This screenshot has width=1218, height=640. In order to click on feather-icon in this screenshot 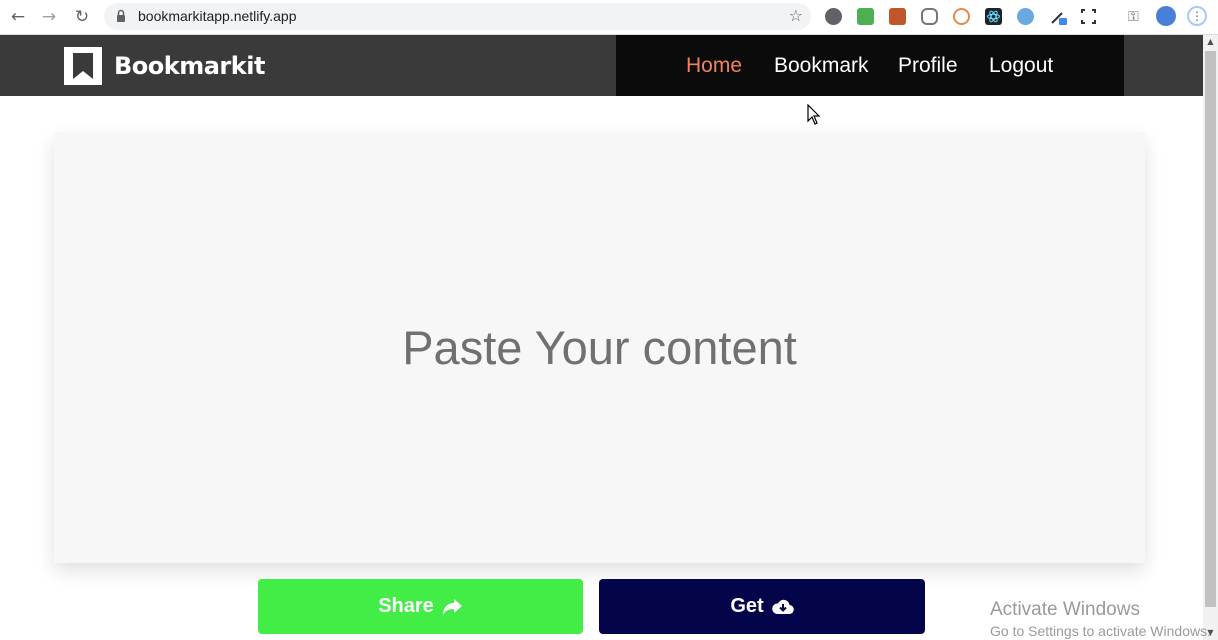, I will do `click(1025, 16)`.